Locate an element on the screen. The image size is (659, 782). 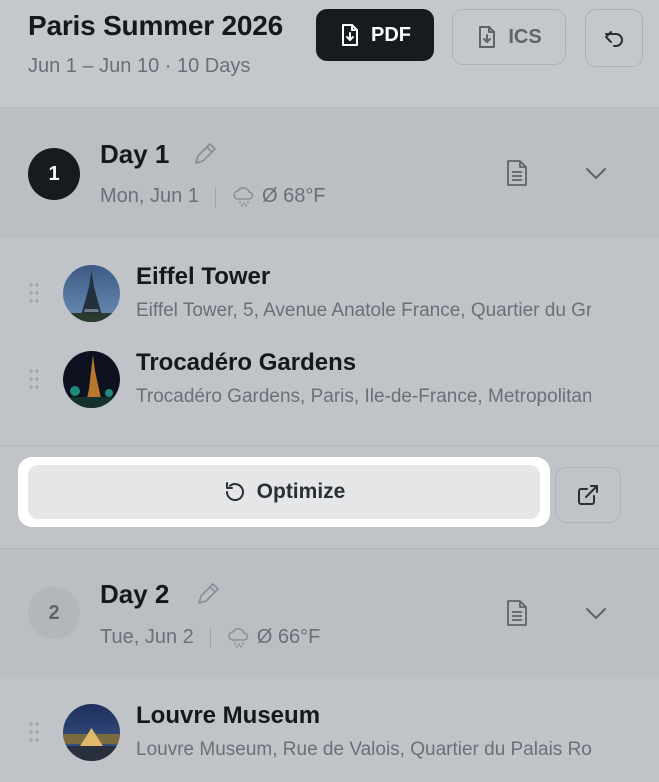
place-name: Trocadéro Gardens is located at coordinates (246, 362).